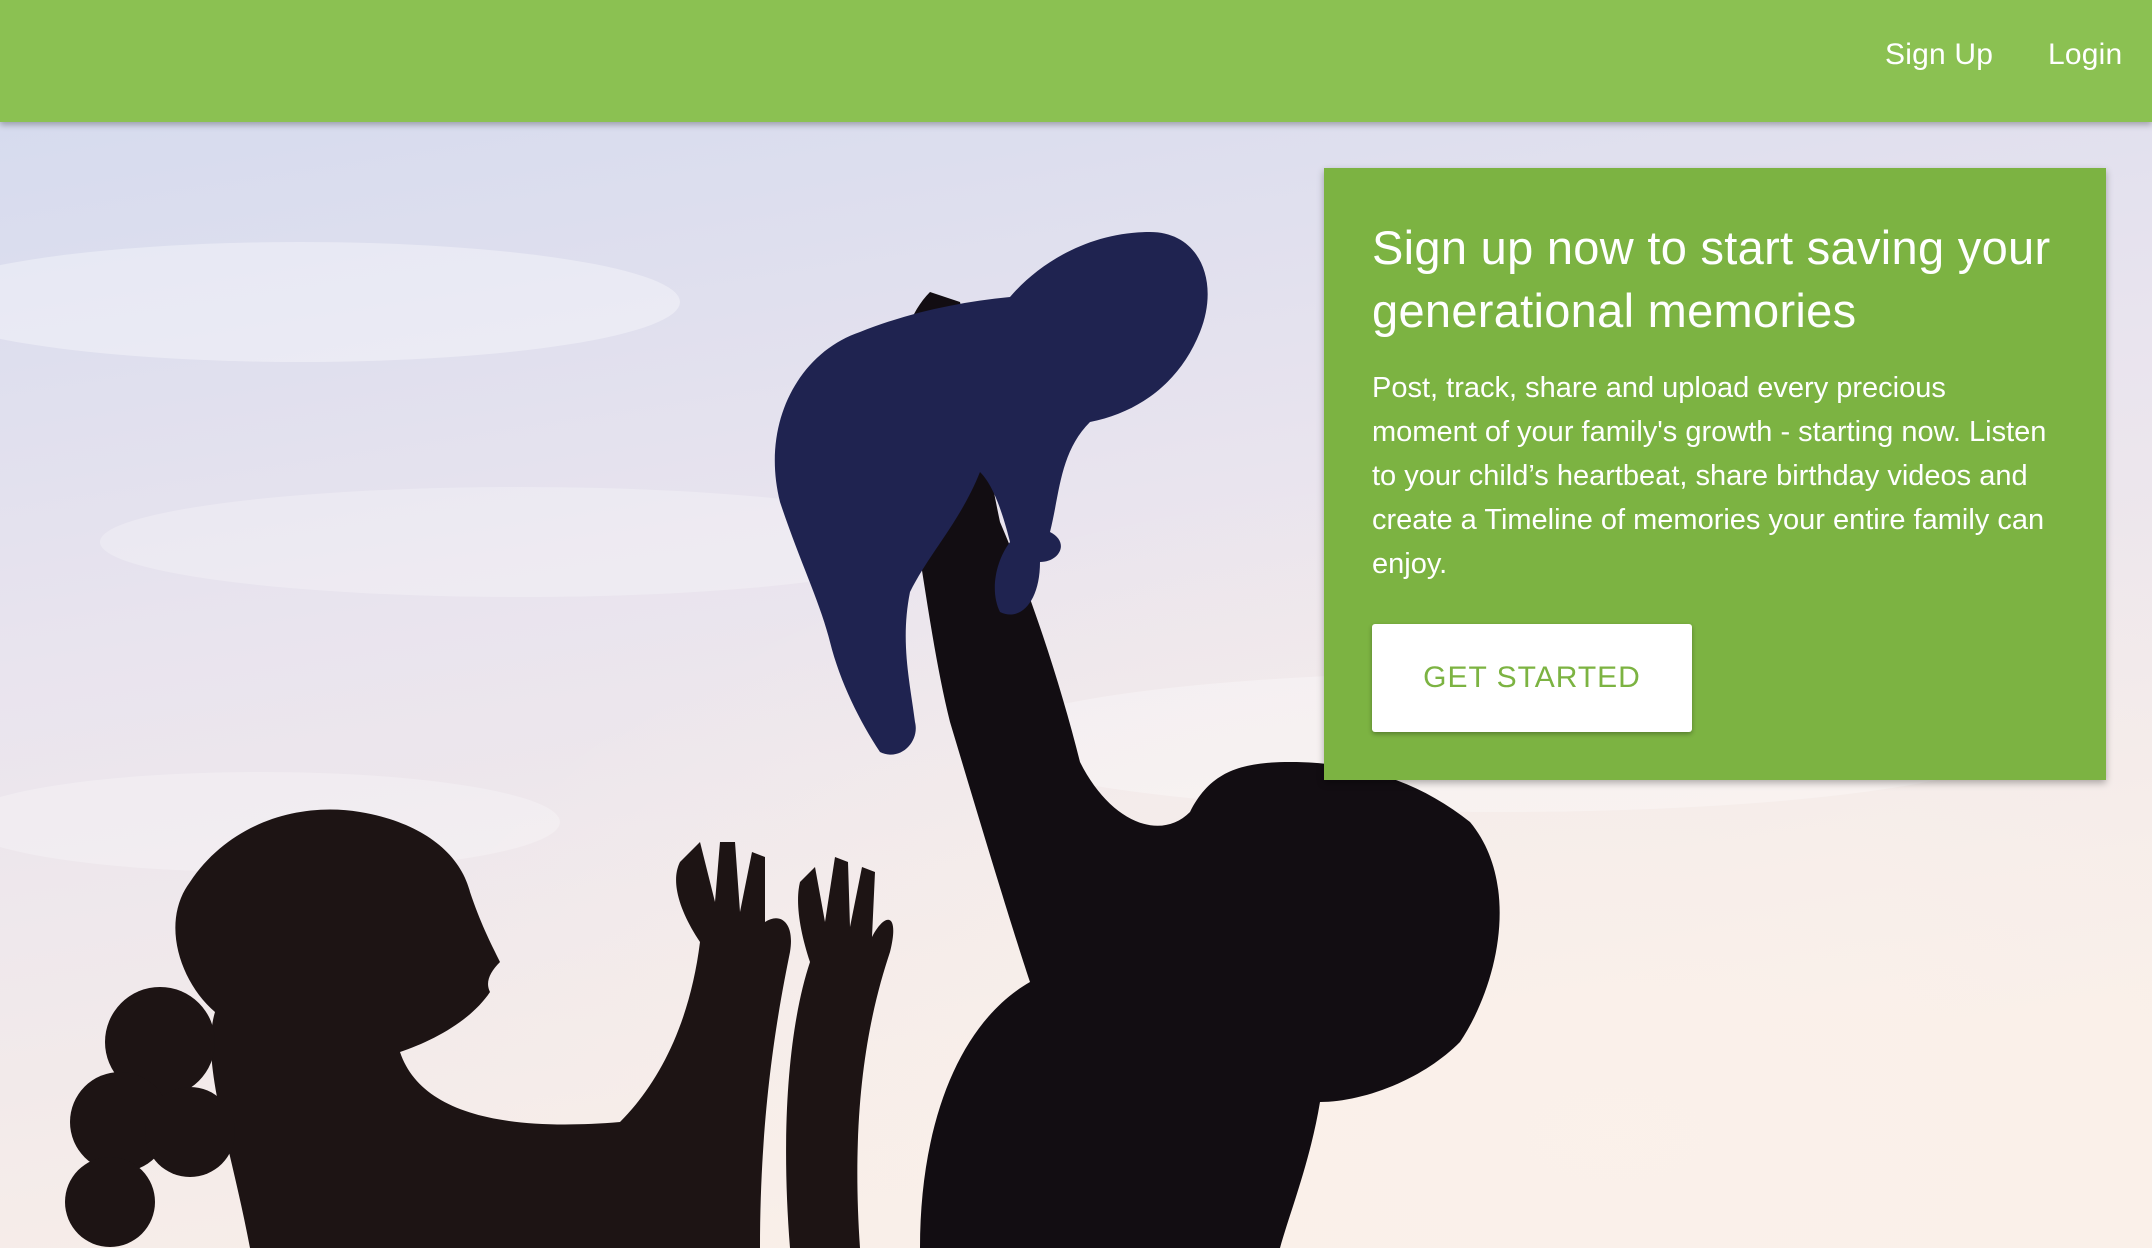 Image resolution: width=2152 pixels, height=1248 pixels. What do you see at coordinates (1939, 55) in the screenshot?
I see `nav-sign-up-link: Sign Up` at bounding box center [1939, 55].